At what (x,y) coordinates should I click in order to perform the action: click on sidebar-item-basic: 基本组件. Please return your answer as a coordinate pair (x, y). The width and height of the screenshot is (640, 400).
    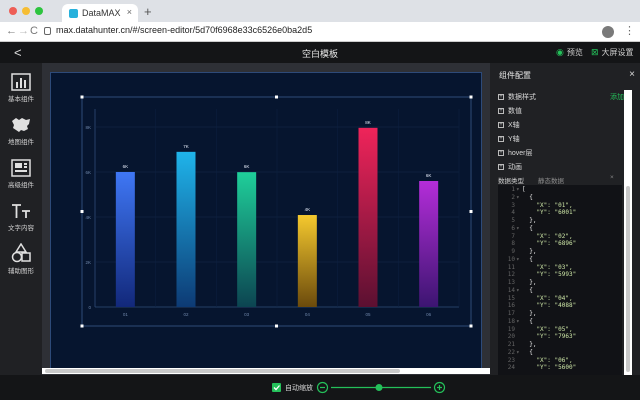
    Looking at the image, I should click on (21, 88).